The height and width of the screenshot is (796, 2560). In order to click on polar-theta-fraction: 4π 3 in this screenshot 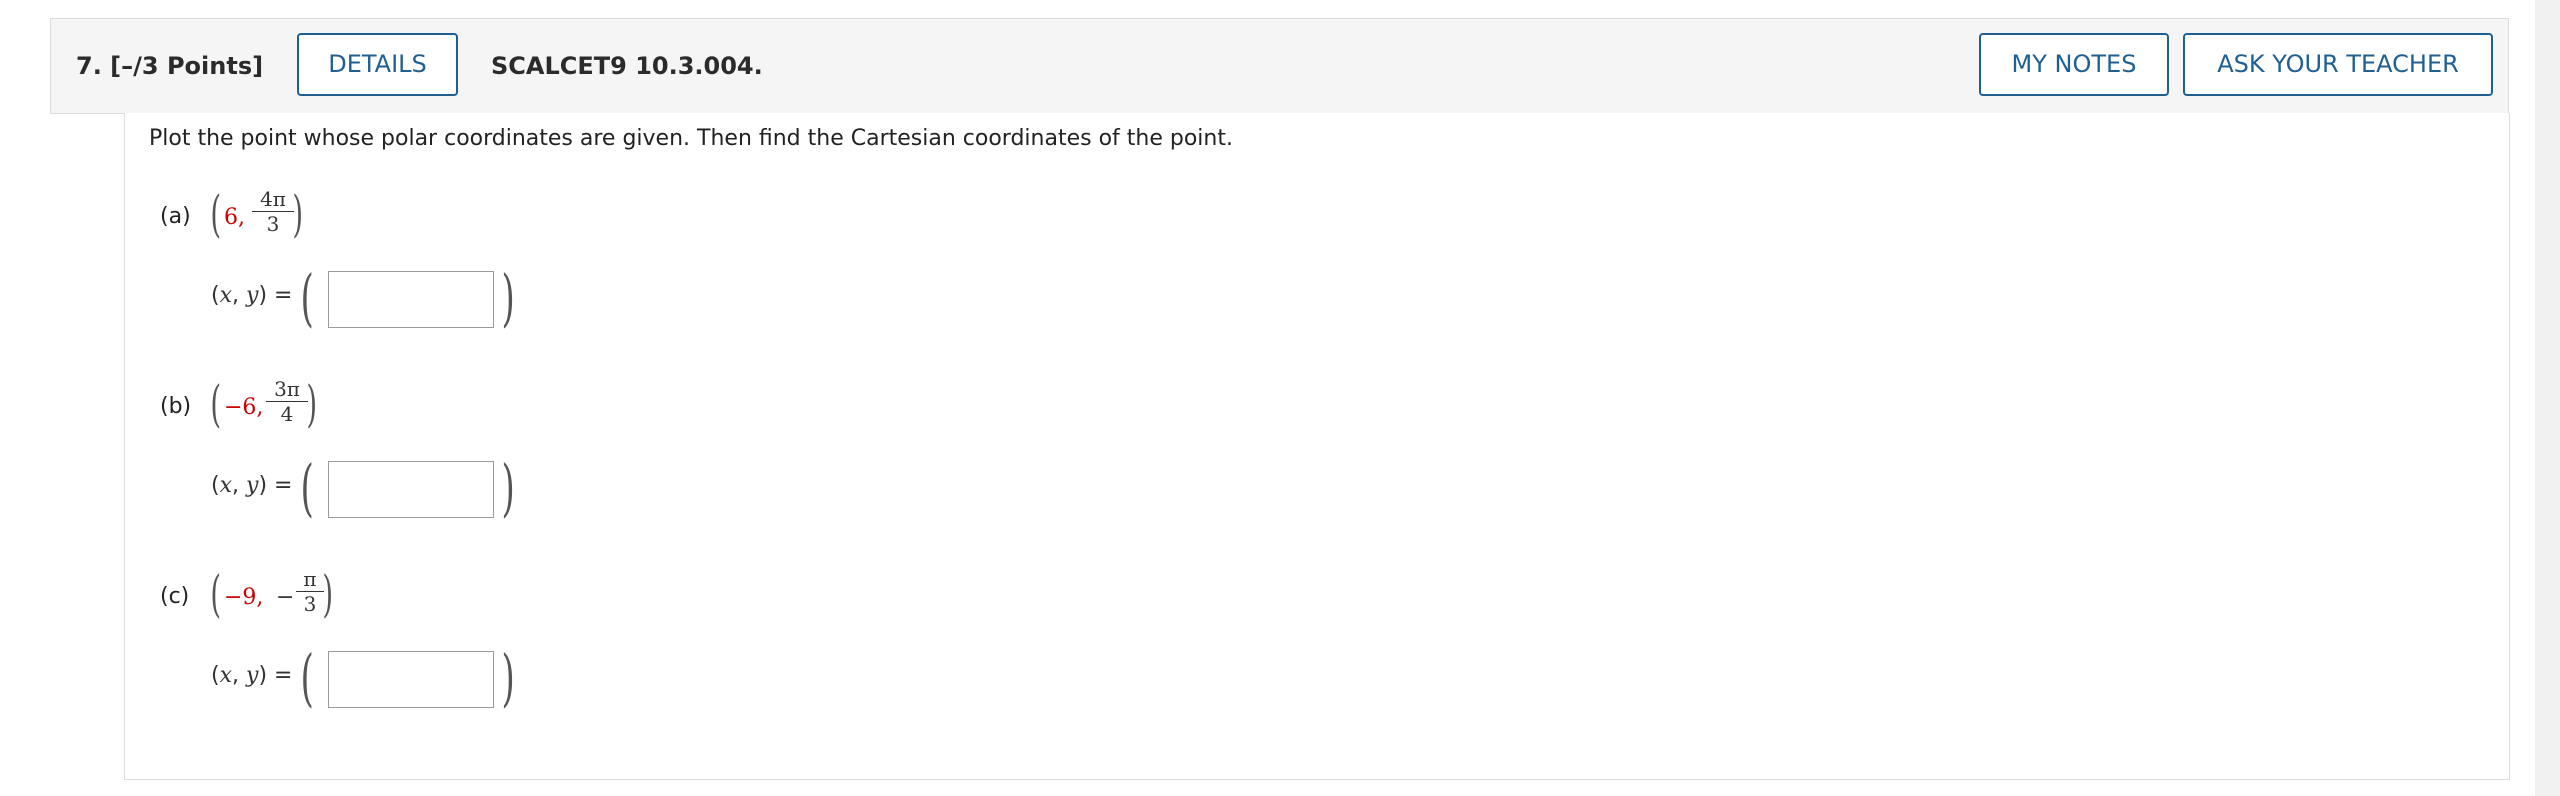, I will do `click(273, 211)`.